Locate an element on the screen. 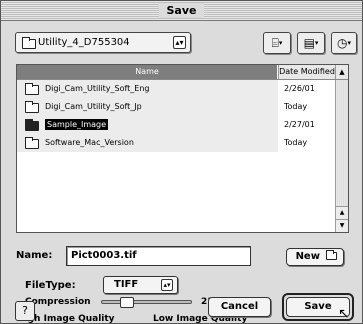 The width and height of the screenshot is (363, 324). cancel-button: Cancel is located at coordinates (239, 307).